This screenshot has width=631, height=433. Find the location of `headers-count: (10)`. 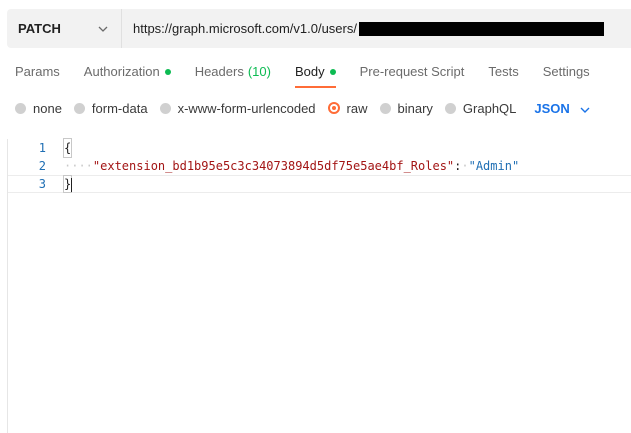

headers-count: (10) is located at coordinates (259, 71).